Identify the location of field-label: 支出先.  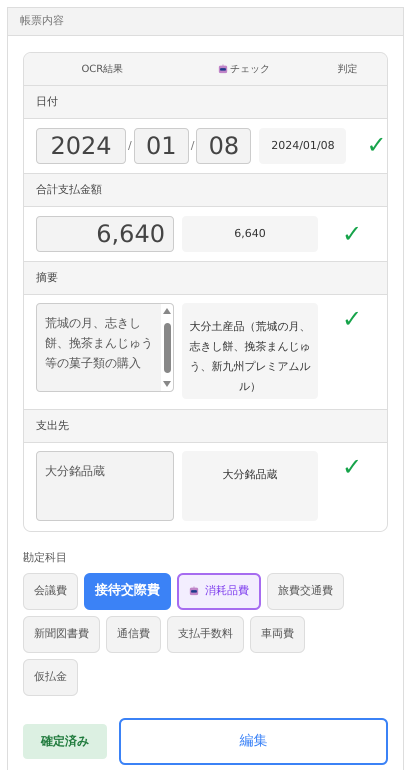
(52, 426).